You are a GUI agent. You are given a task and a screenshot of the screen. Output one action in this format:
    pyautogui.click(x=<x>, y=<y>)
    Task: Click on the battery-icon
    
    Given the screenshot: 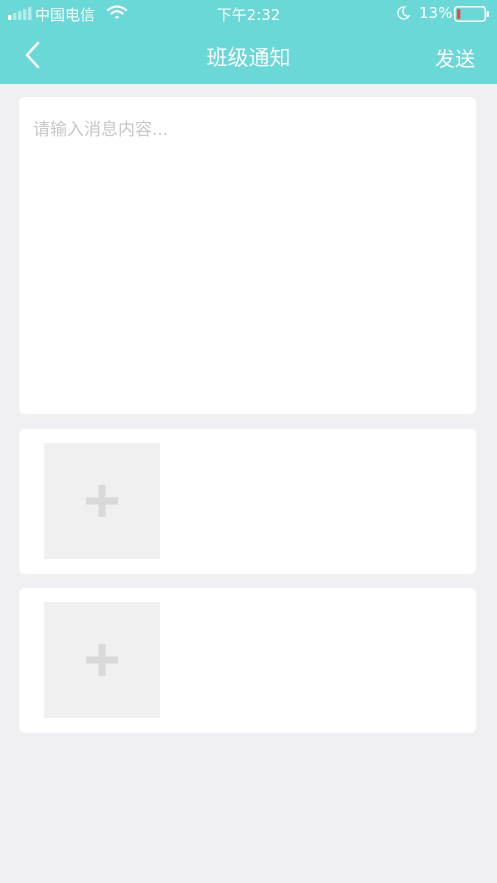 What is the action you would take?
    pyautogui.click(x=471, y=14)
    